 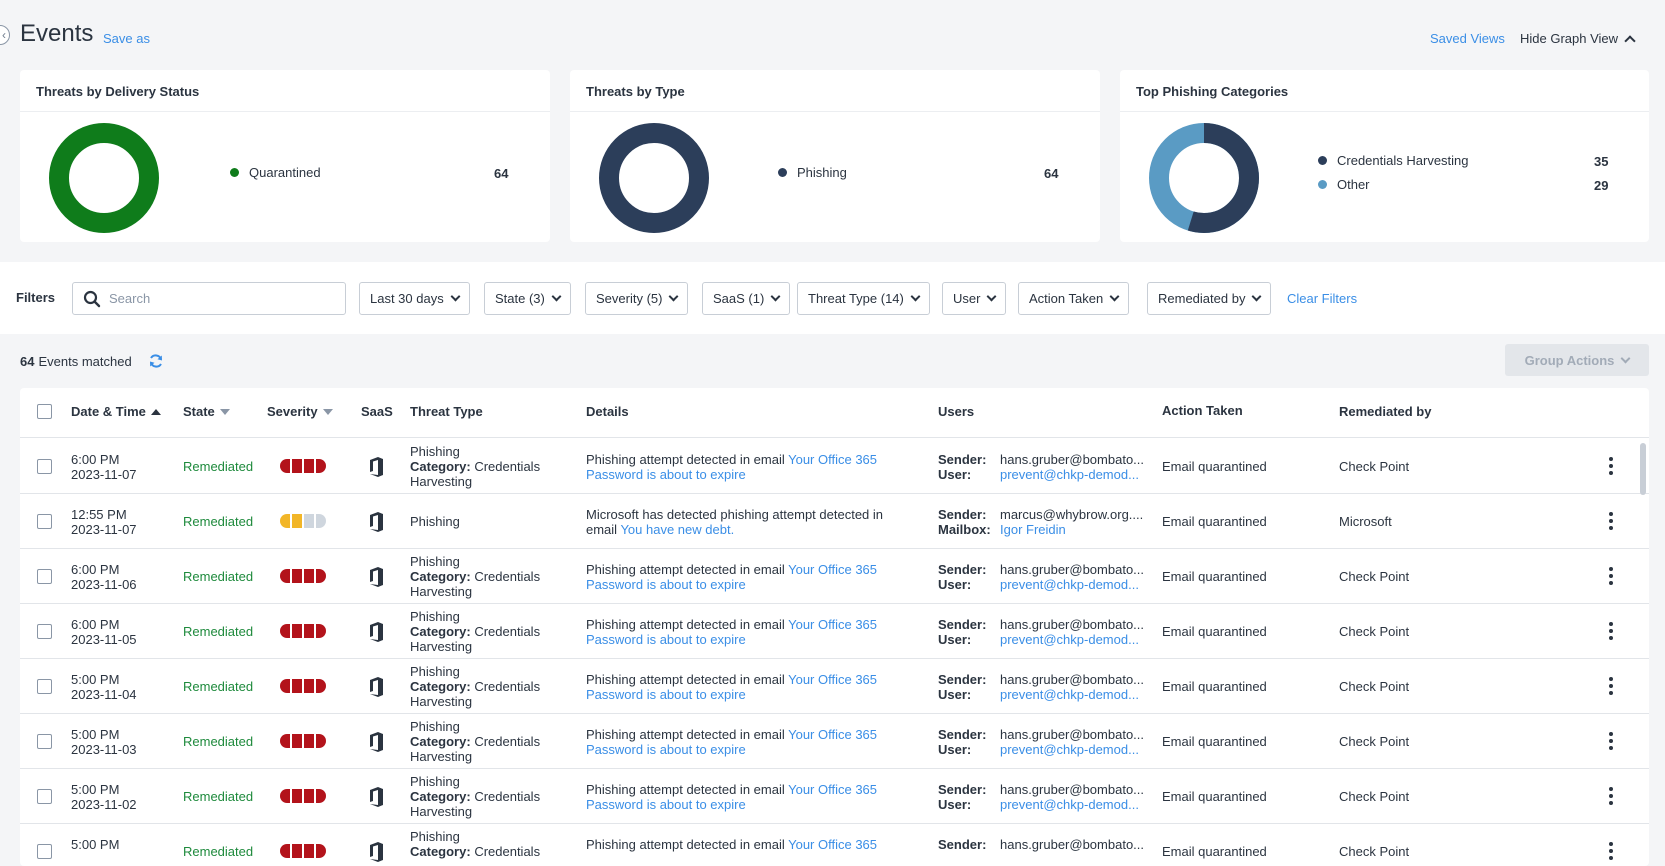 I want to click on scrollbar-thumb, so click(x=1643, y=469).